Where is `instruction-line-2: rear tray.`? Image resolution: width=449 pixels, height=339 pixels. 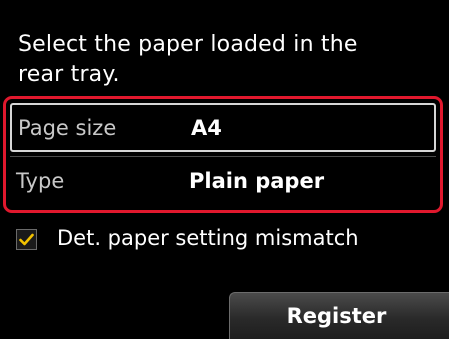 instruction-line-2: rear tray. is located at coordinates (69, 74).